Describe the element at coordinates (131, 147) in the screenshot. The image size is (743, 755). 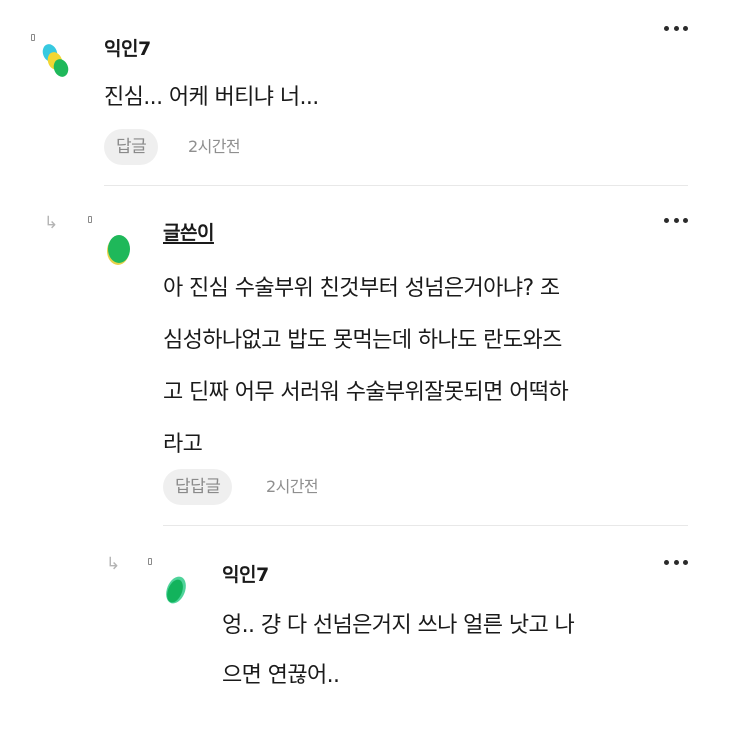
I see `reply-button: 답글` at that location.